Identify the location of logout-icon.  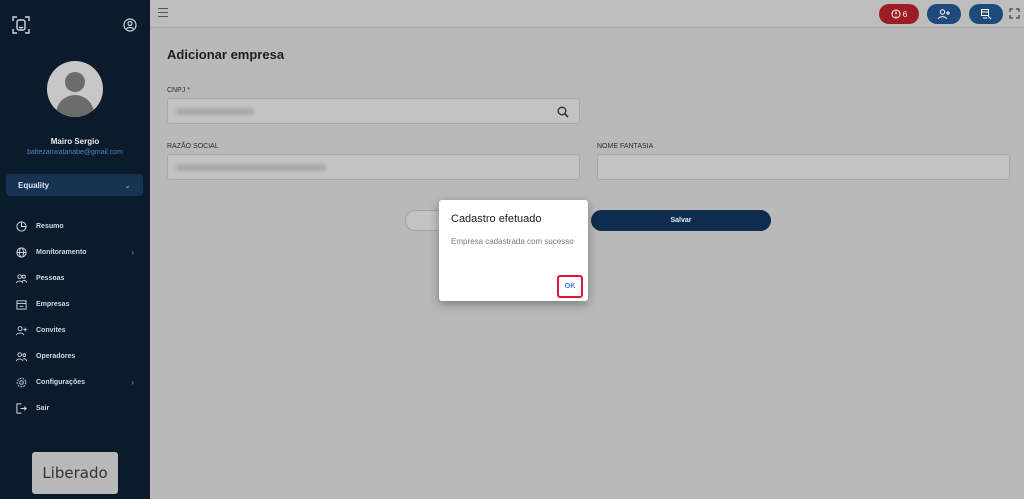
(21, 408).